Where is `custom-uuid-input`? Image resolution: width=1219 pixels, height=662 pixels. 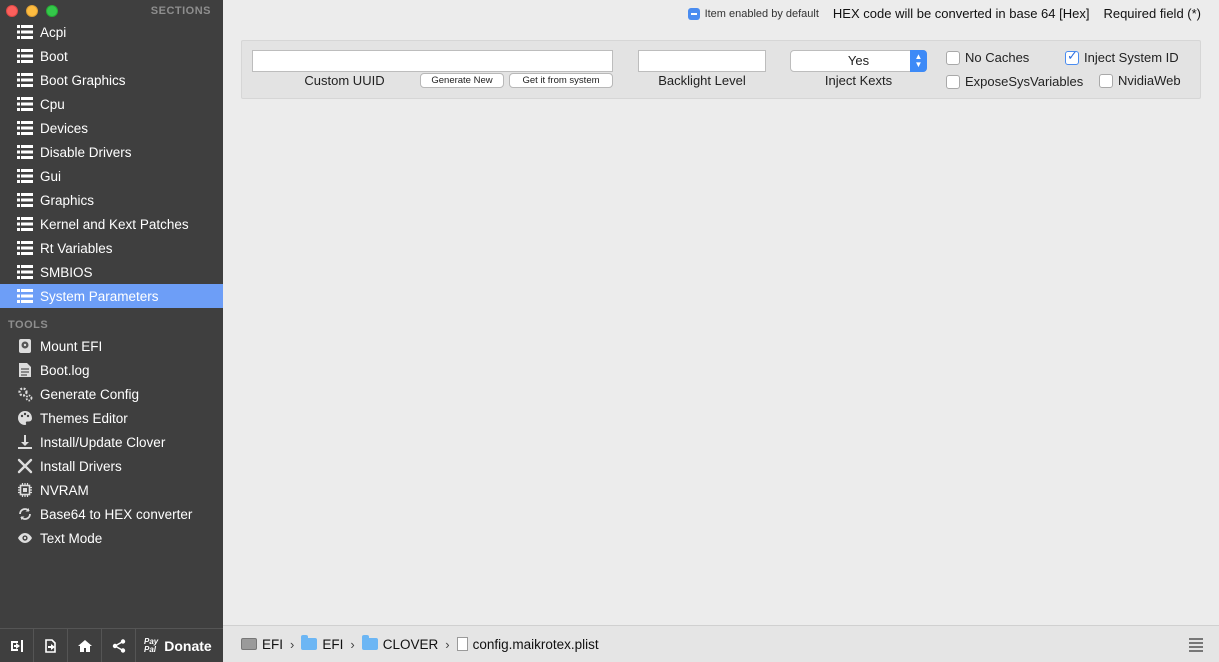
custom-uuid-input is located at coordinates (432, 61).